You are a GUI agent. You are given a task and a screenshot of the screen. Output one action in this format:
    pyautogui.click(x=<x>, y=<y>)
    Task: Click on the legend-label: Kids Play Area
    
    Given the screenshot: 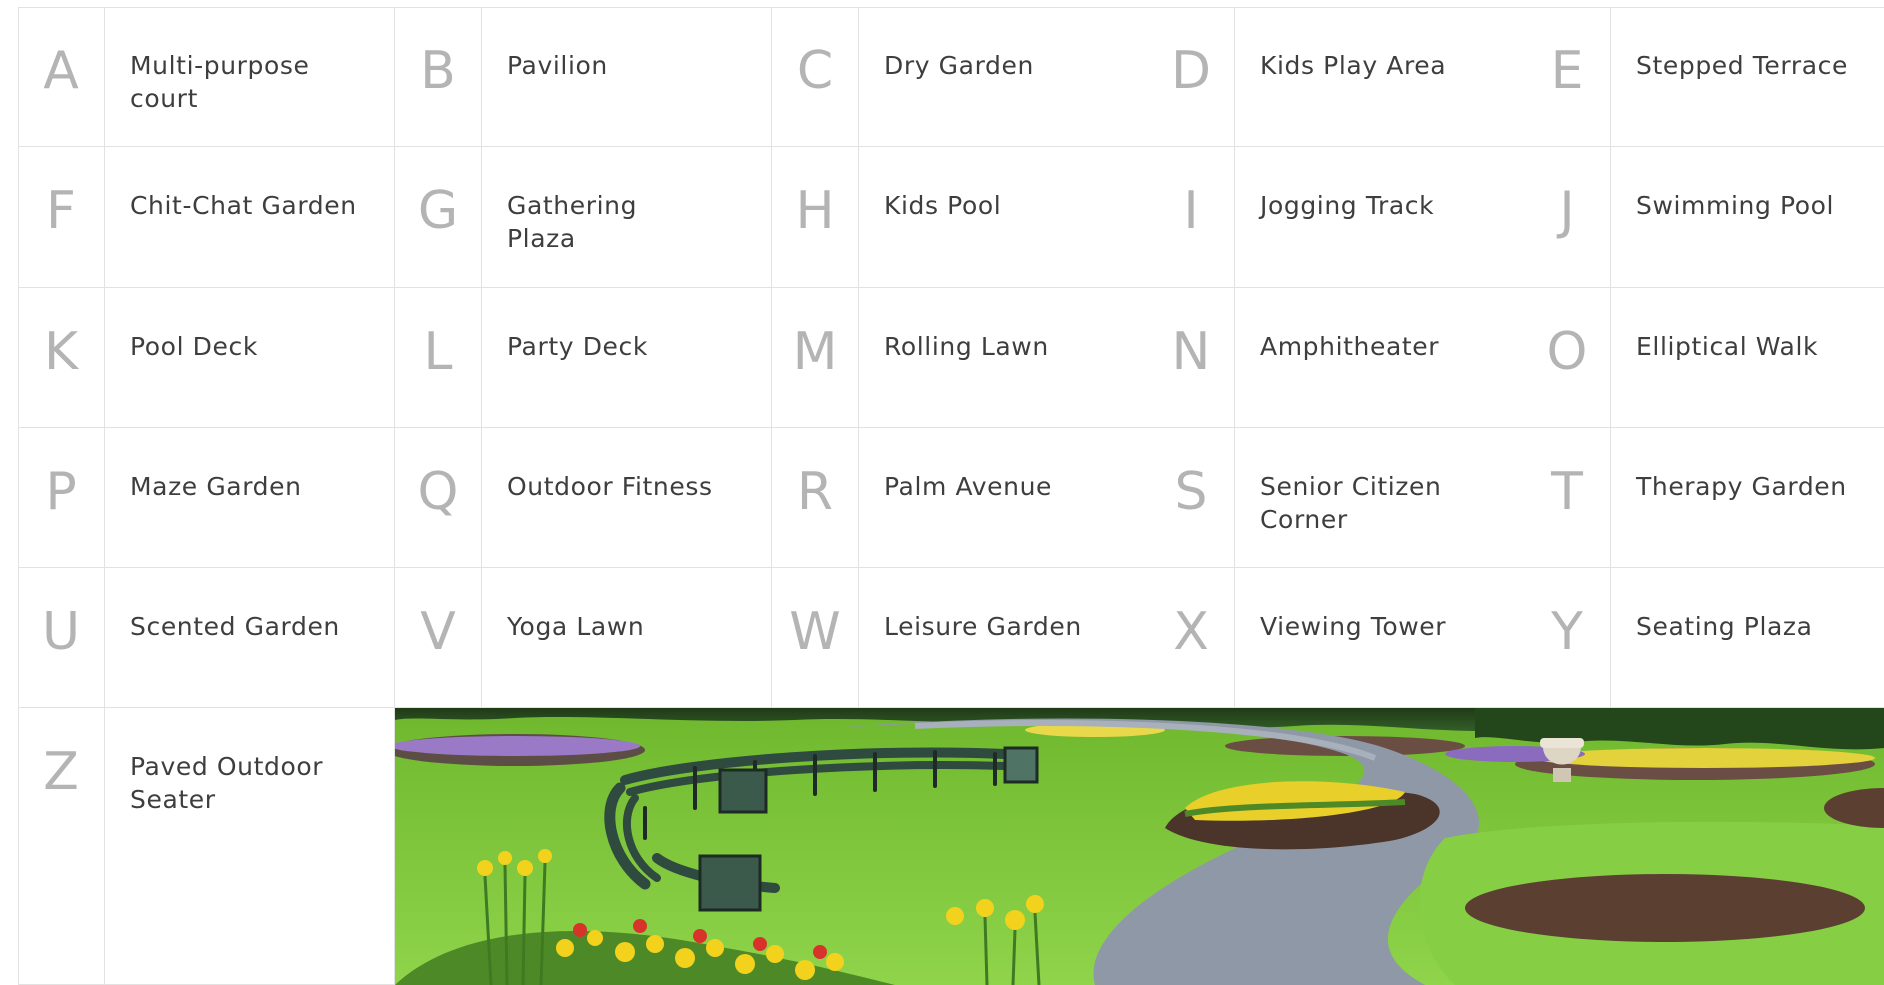 What is the action you would take?
    pyautogui.click(x=1353, y=65)
    